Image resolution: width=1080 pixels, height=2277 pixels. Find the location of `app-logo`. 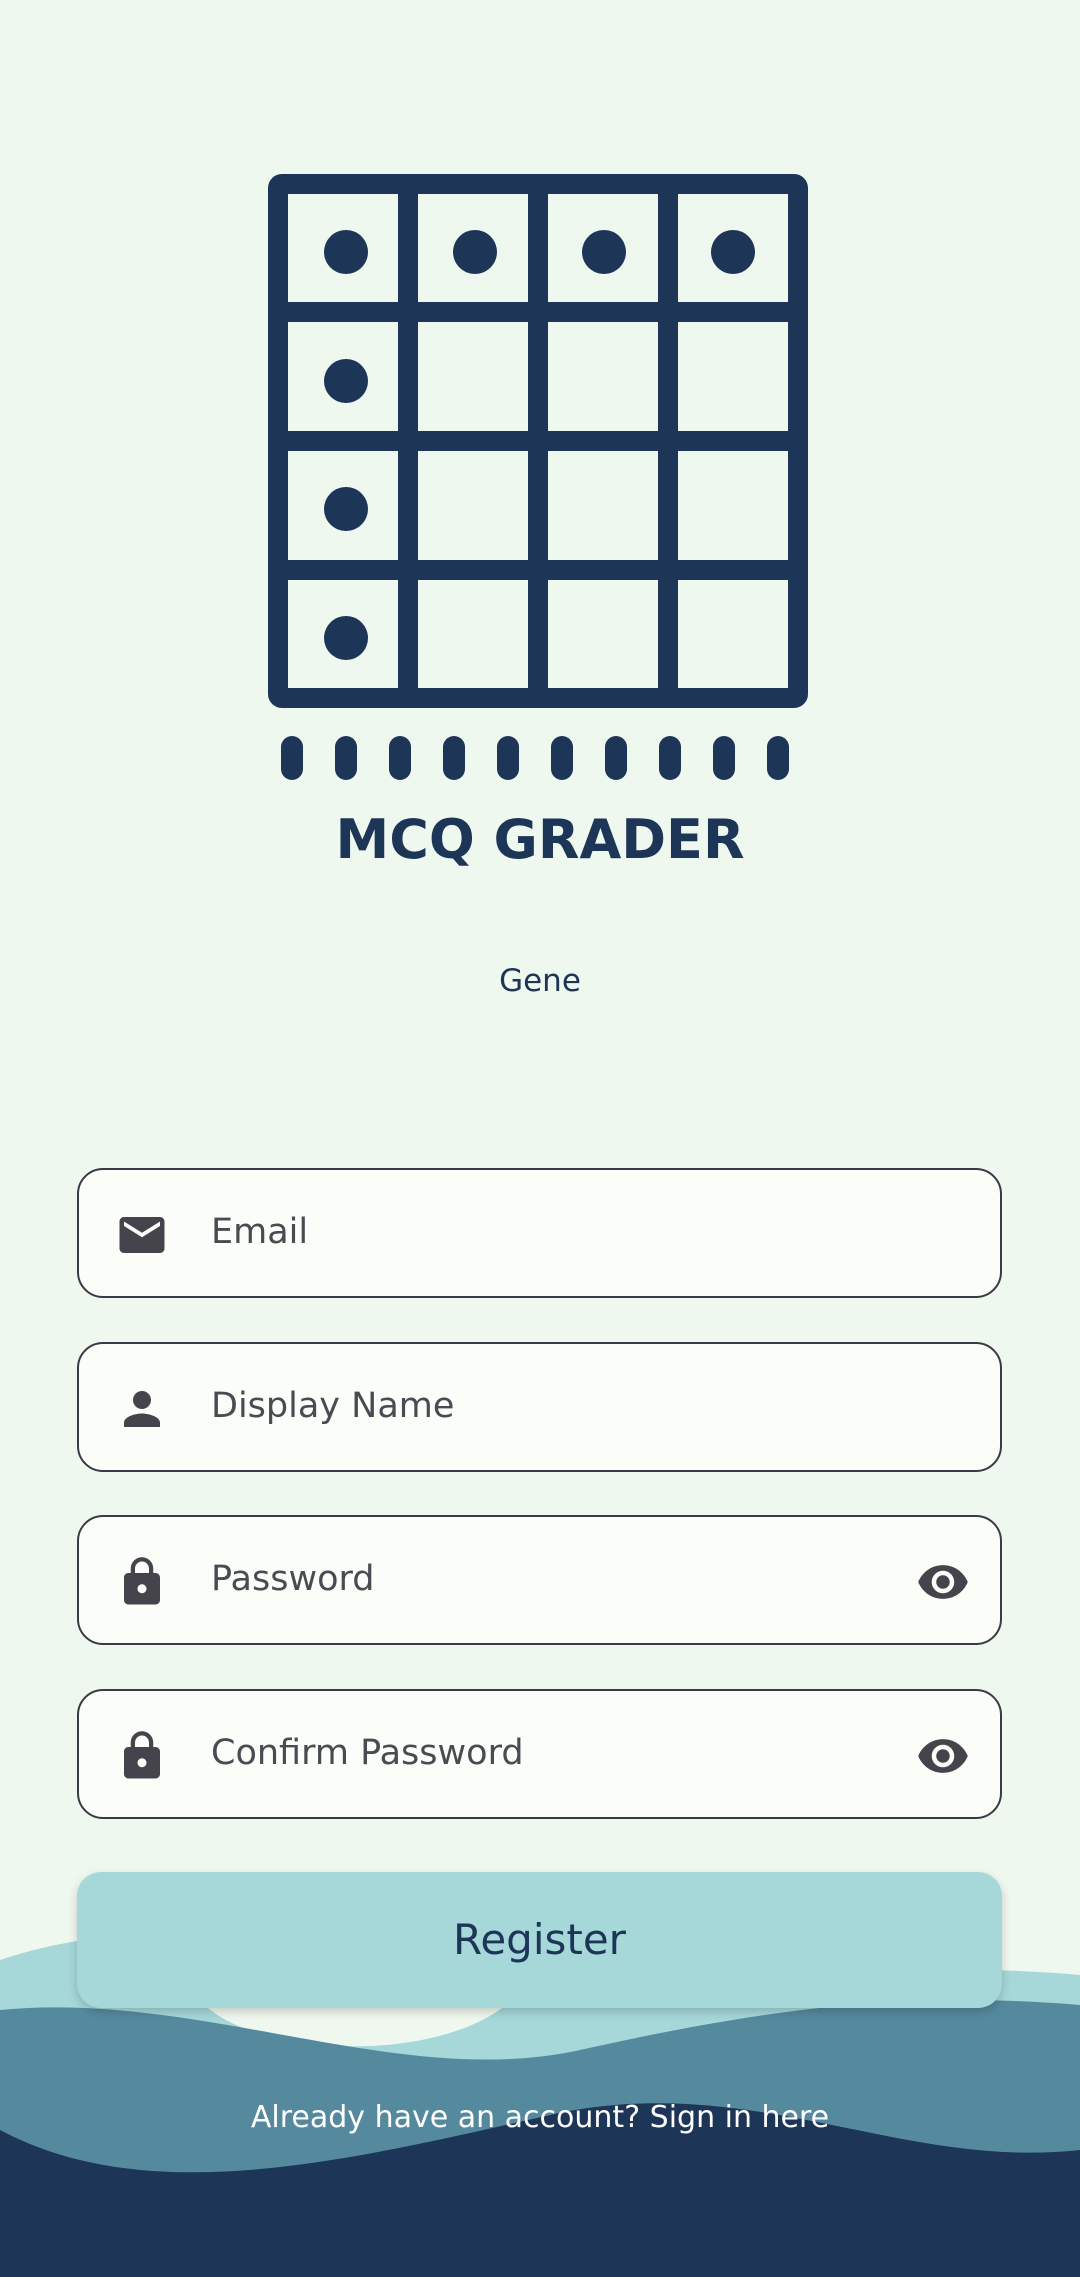

app-logo is located at coordinates (538, 477).